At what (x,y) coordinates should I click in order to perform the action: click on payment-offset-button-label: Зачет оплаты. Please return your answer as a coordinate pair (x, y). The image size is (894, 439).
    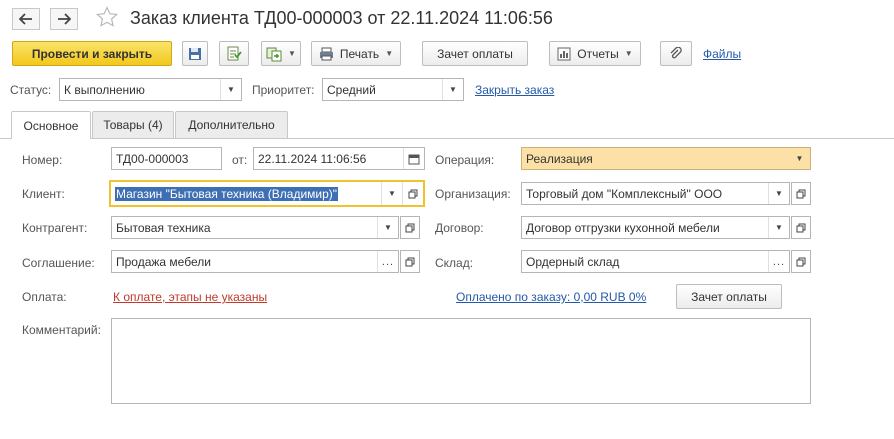
    Looking at the image, I should click on (729, 296).